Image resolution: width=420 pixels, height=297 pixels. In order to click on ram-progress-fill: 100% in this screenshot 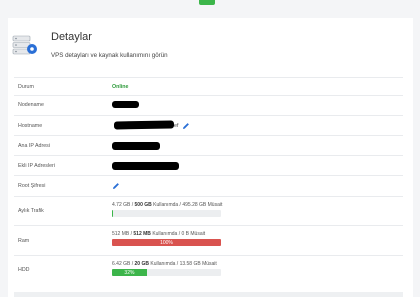, I will do `click(166, 242)`.